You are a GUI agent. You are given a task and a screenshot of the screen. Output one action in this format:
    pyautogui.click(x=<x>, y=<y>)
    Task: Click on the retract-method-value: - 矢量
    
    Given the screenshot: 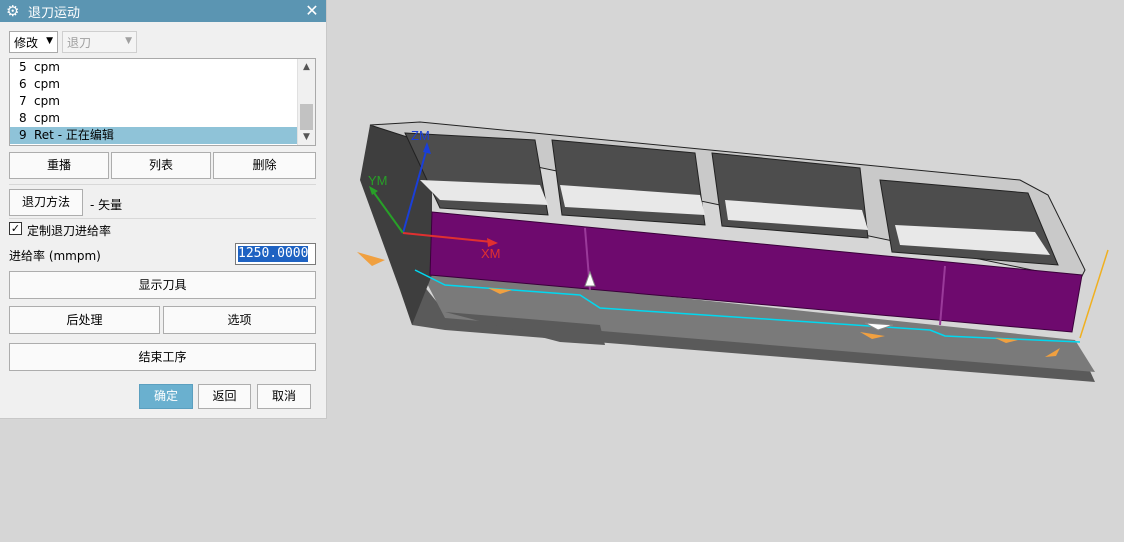 What is the action you would take?
    pyautogui.click(x=106, y=205)
    